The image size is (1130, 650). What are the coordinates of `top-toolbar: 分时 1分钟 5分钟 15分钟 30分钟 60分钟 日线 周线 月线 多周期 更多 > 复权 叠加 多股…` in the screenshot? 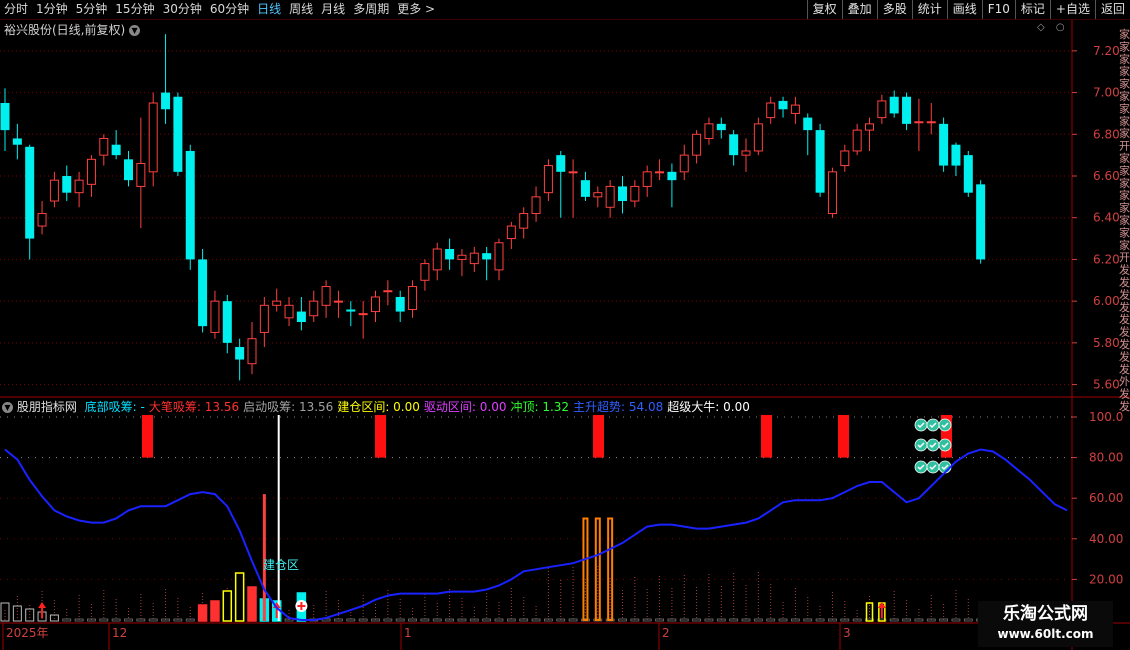 It's located at (565, 10).